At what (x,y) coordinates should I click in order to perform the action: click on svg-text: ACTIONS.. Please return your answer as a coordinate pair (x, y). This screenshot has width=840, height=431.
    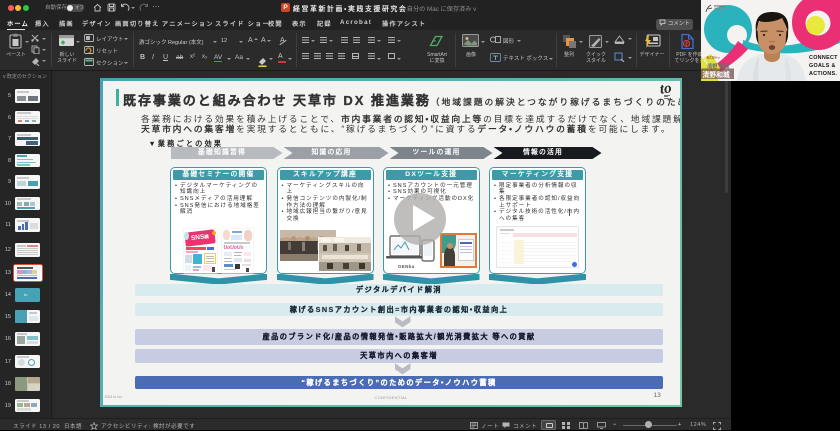
    Looking at the image, I should click on (823, 74).